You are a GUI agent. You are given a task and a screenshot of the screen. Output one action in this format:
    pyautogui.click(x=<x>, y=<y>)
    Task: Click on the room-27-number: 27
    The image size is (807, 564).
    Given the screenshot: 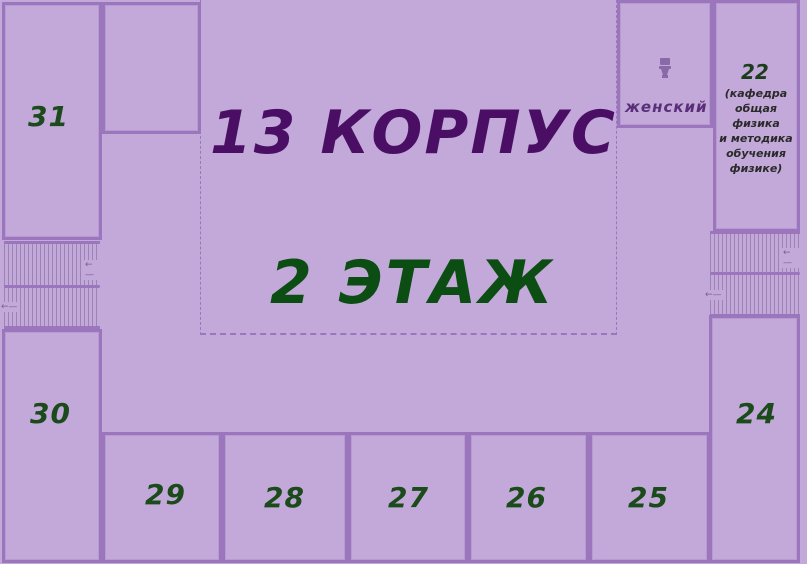 What is the action you would take?
    pyautogui.click(x=408, y=497)
    